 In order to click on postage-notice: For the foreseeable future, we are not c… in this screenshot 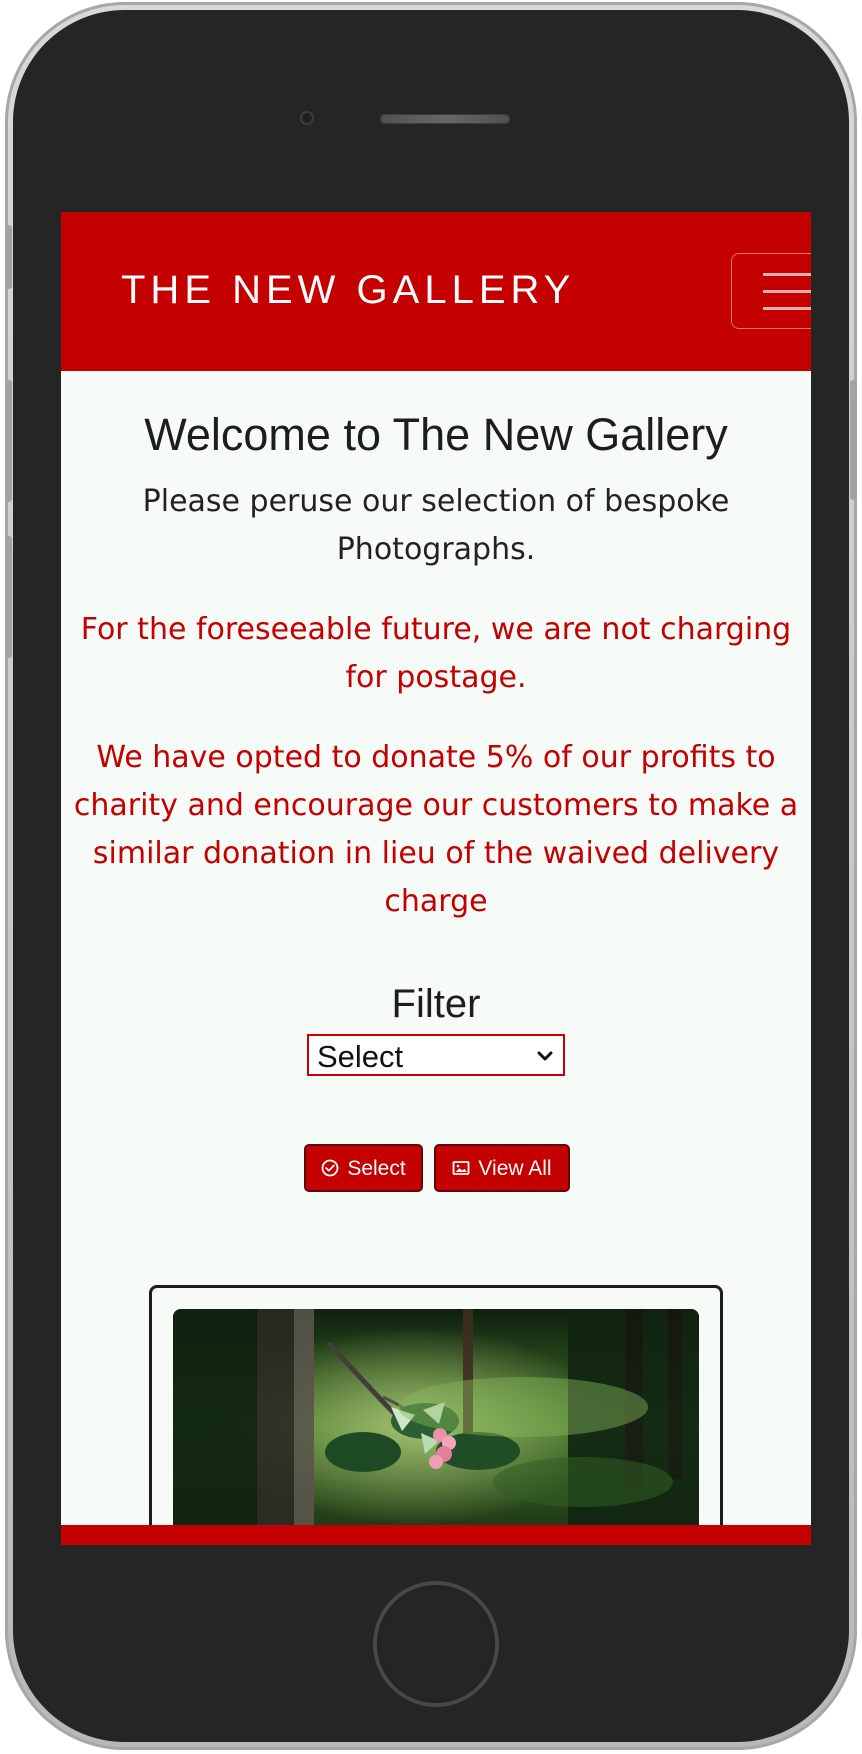, I will do `click(436, 653)`.